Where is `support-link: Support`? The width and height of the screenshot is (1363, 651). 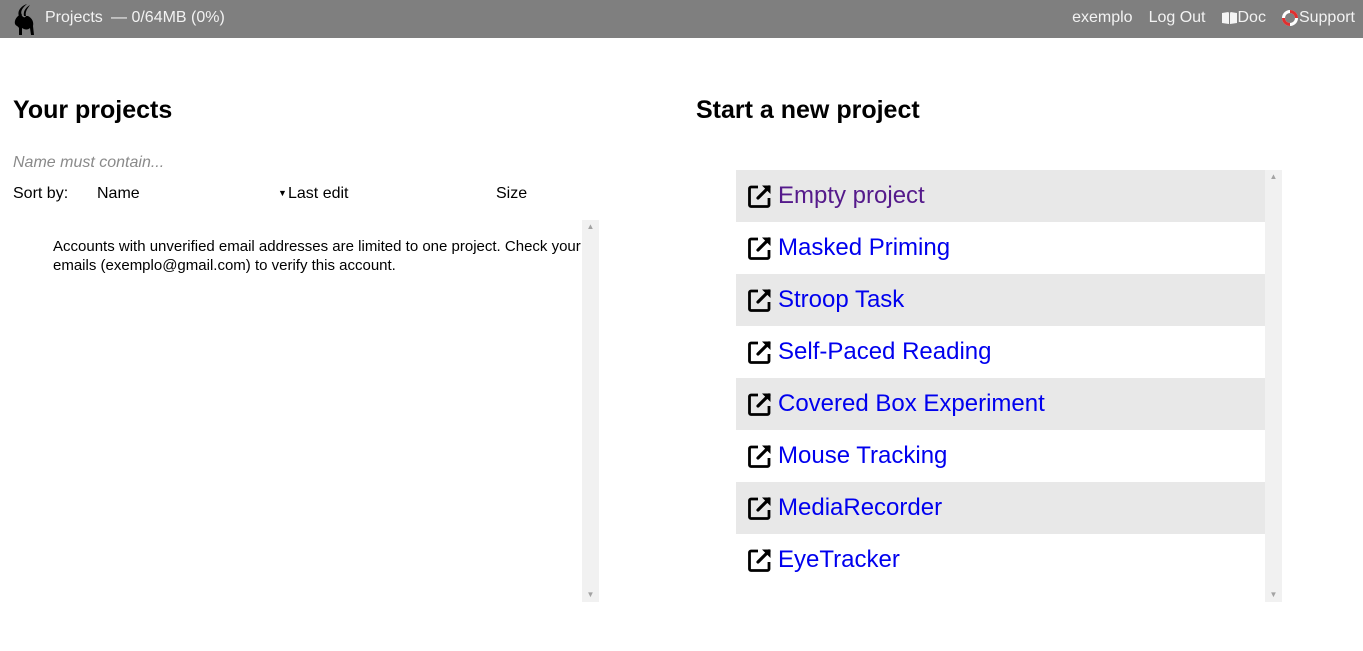
support-link: Support is located at coordinates (1318, 18).